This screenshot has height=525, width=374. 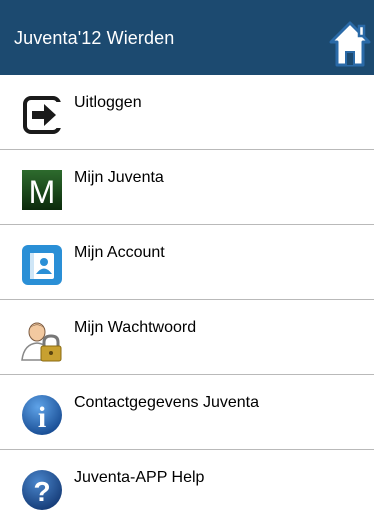 What do you see at coordinates (167, 402) in the screenshot?
I see `menu-item-label: Contactgegevens Juventa` at bounding box center [167, 402].